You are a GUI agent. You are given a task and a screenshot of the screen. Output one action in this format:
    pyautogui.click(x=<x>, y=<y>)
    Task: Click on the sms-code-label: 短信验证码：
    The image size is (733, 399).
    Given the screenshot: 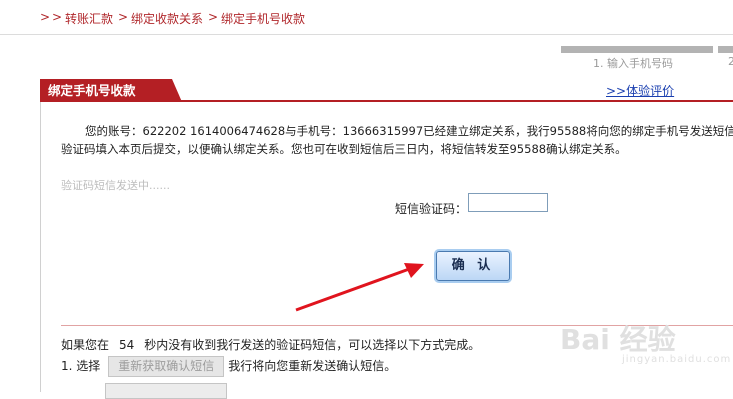 What is the action you would take?
    pyautogui.click(x=431, y=209)
    